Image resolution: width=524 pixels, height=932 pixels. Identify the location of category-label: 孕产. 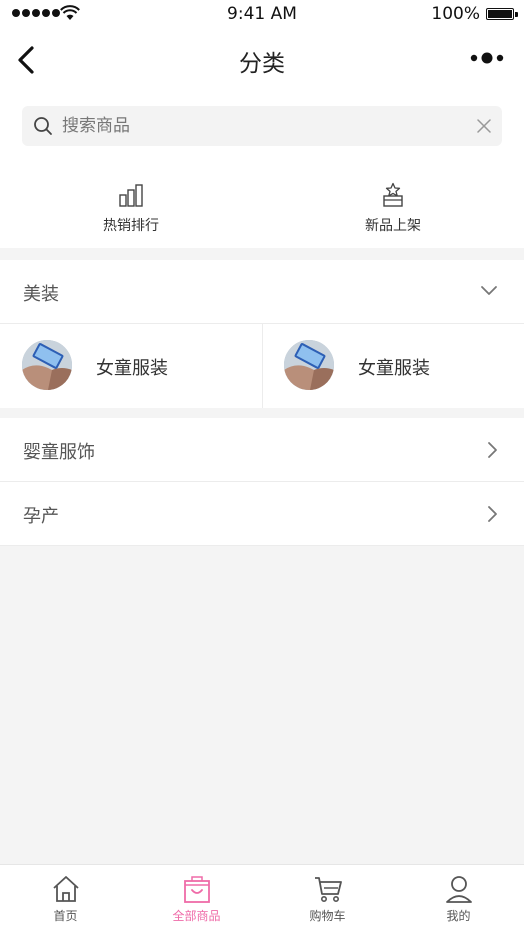
(41, 516).